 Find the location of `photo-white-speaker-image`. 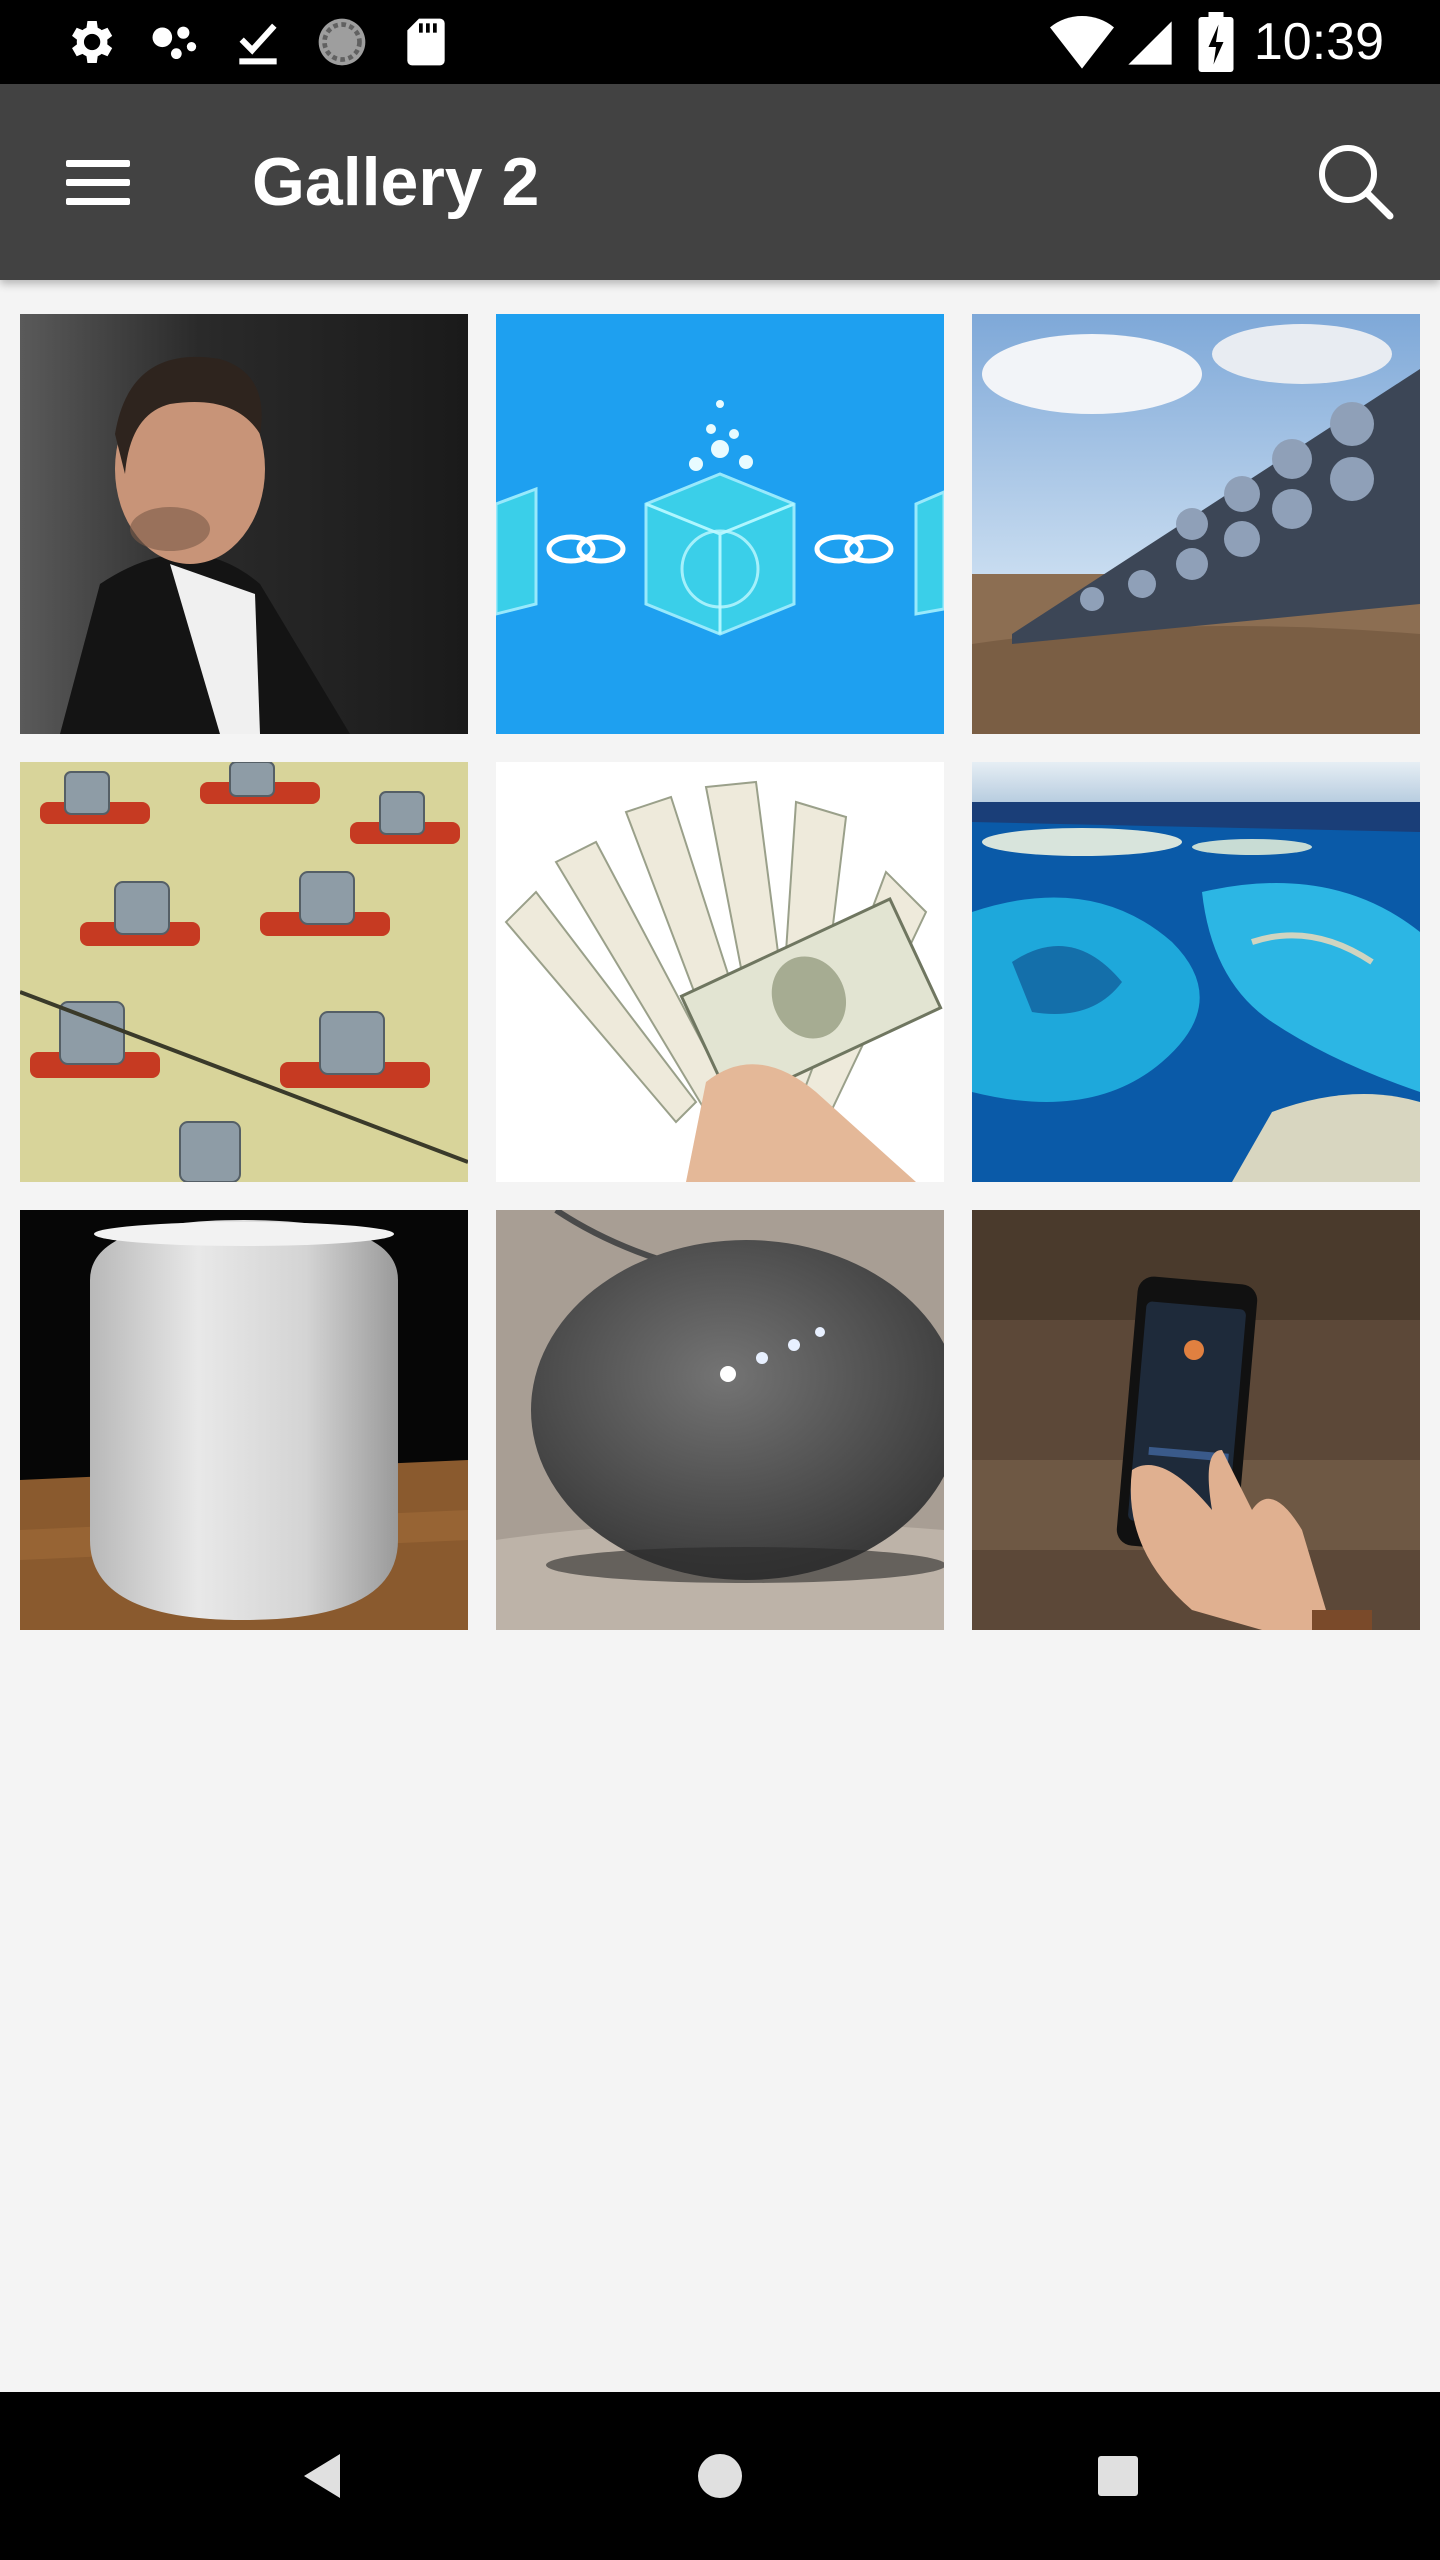

photo-white-speaker-image is located at coordinates (244, 1420).